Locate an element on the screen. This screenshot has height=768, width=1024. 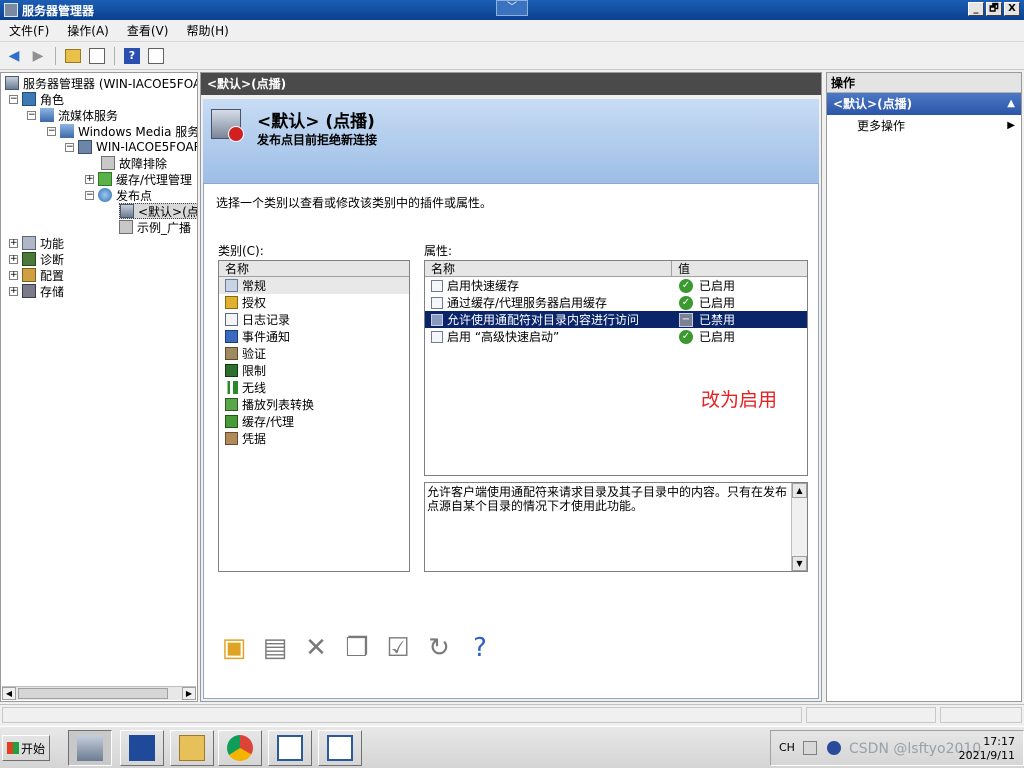
duplicate-icon: ❐ is located at coordinates (357, 648).